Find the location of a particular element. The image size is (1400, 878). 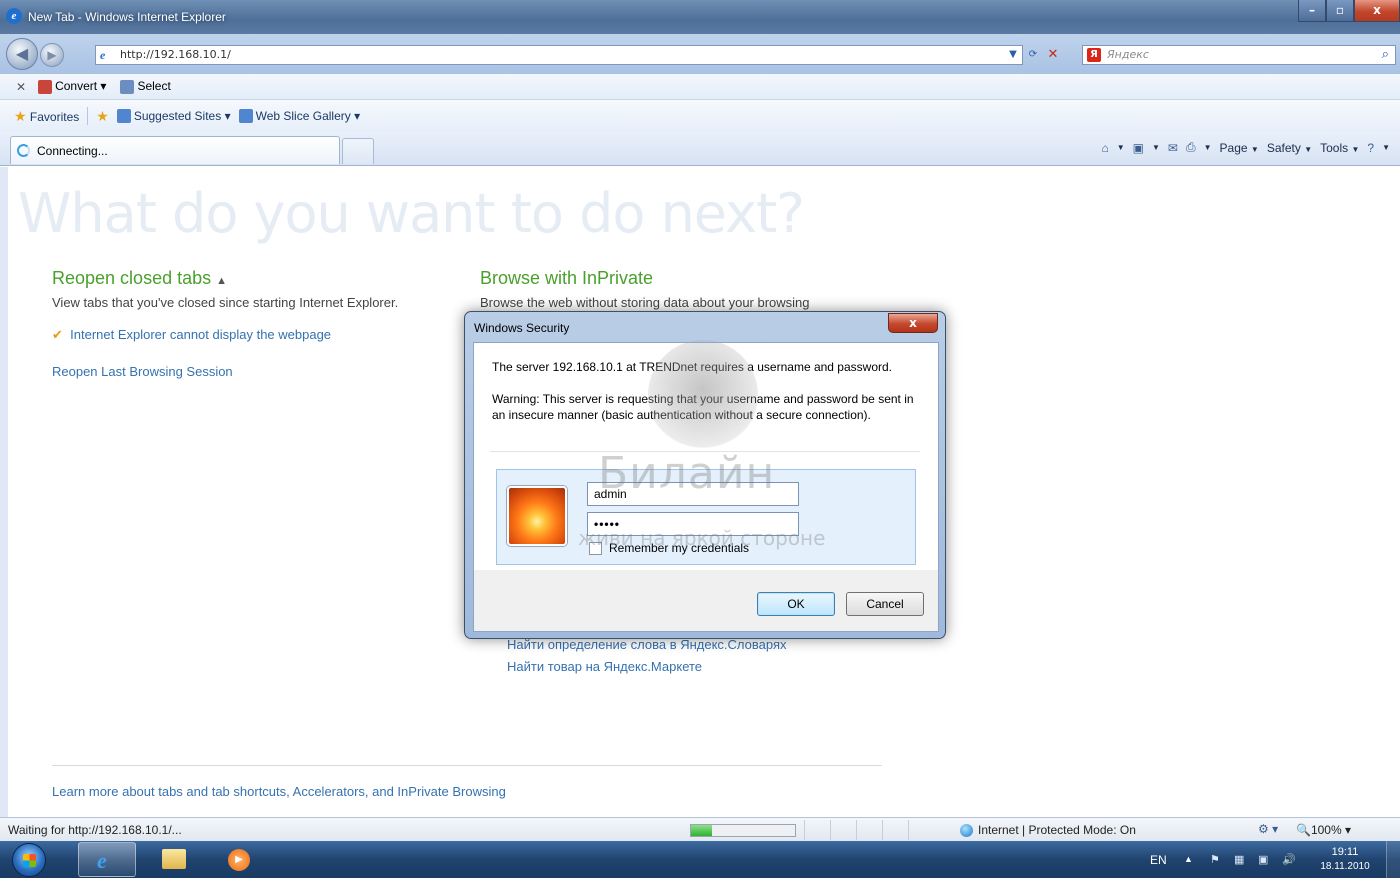

taskbar-media-button: ▶ is located at coordinates (239, 859).